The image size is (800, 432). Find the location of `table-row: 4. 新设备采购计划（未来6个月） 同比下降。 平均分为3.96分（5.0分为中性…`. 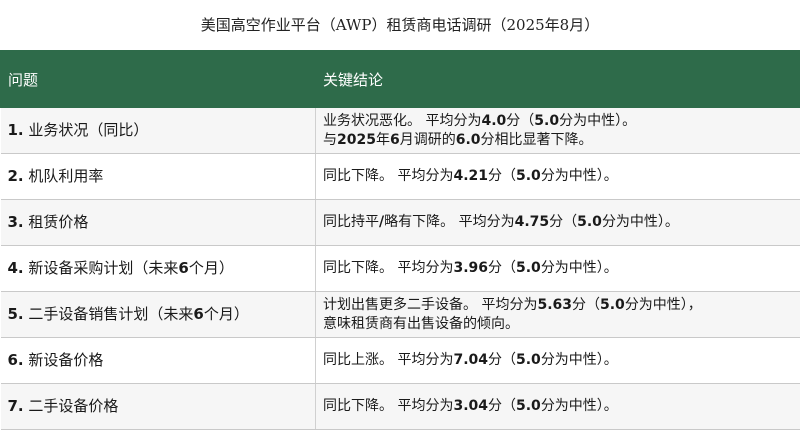

table-row: 4. 新设备采购计划（未来6个月） 同比下降。 平均分为3.96分（5.0分为中性… is located at coordinates (400, 268).